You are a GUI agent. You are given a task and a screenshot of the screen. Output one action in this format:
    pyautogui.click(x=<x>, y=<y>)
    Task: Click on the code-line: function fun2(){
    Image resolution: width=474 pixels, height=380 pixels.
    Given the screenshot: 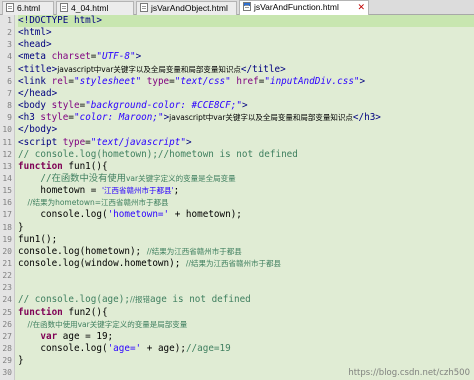 What is the action you would take?
    pyautogui.click(x=246, y=313)
    